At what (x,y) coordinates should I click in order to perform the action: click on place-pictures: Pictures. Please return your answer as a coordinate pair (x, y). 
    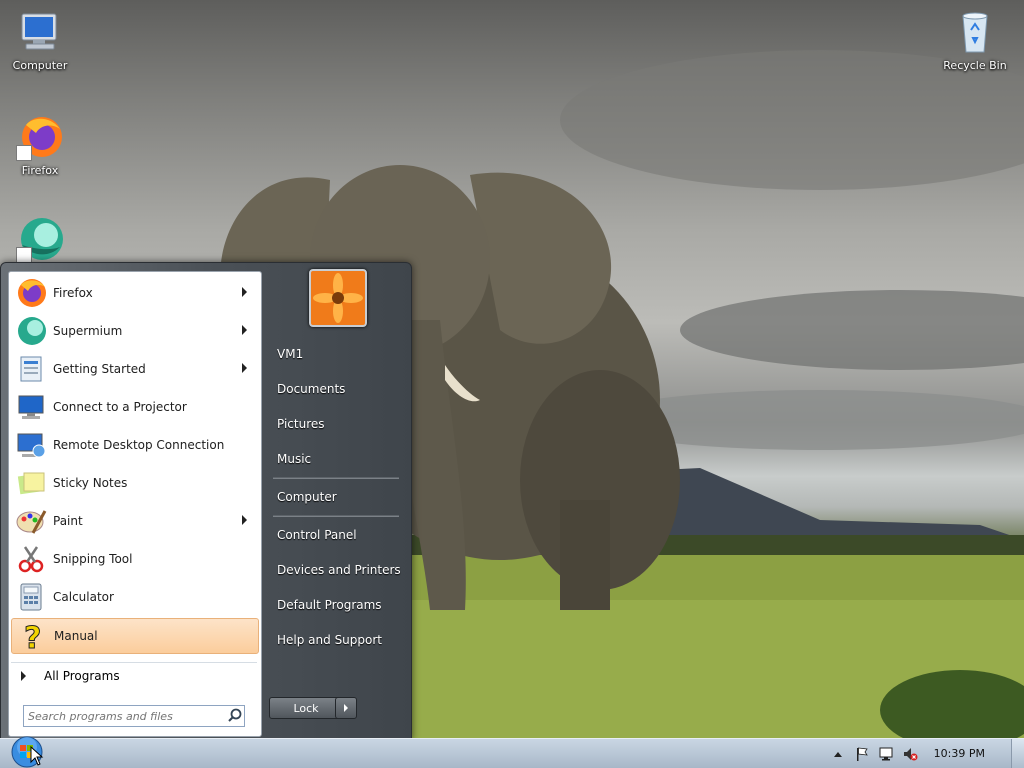
    Looking at the image, I should click on (336, 424).